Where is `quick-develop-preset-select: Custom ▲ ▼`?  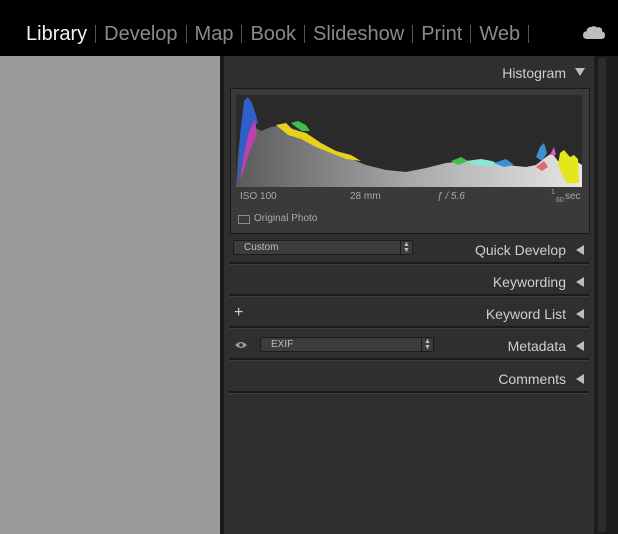
quick-develop-preset-select: Custom ▲ ▼ is located at coordinates (323, 247).